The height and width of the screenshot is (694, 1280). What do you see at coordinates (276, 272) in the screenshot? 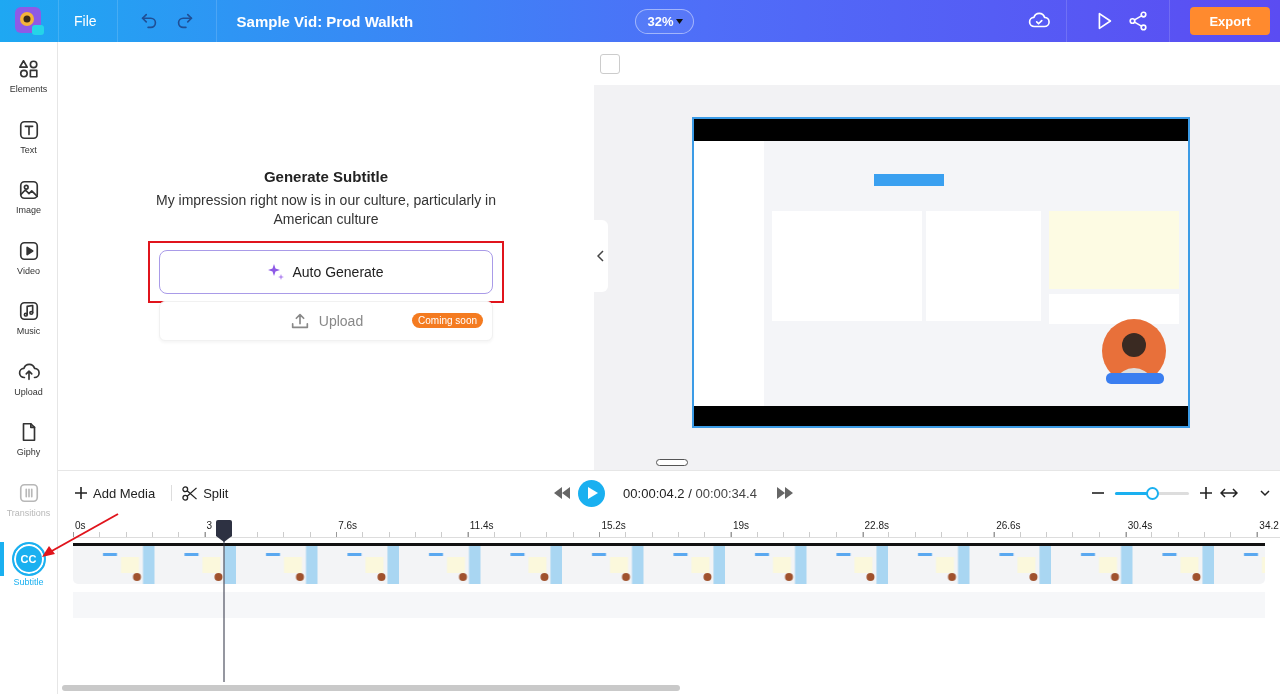
I see `sparkle-icon` at bounding box center [276, 272].